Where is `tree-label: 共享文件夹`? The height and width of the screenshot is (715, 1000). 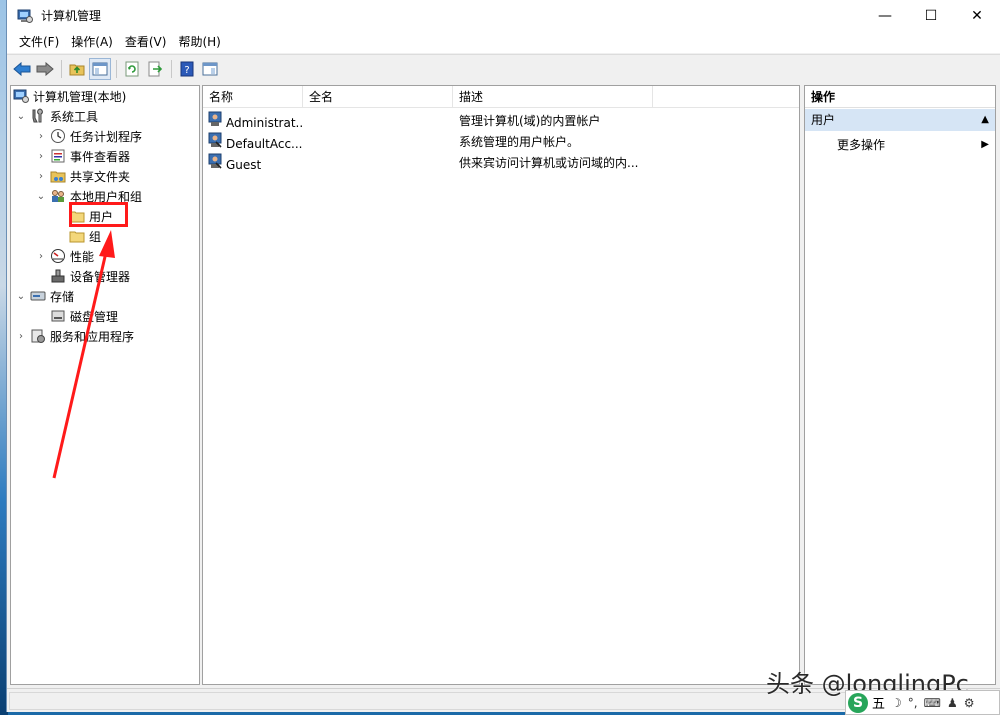
tree-label: 共享文件夹 is located at coordinates (100, 176).